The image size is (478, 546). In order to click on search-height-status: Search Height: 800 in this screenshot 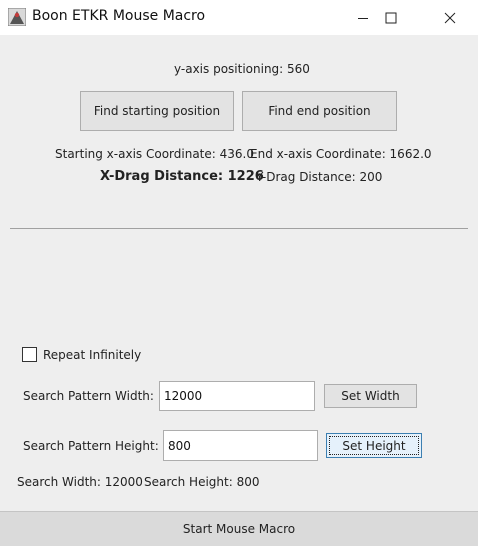, I will do `click(202, 482)`.